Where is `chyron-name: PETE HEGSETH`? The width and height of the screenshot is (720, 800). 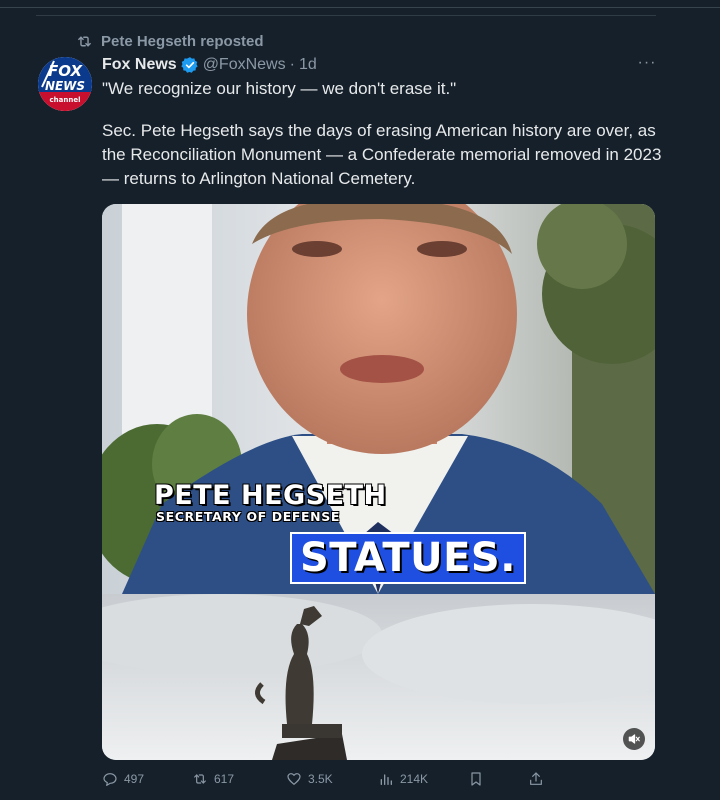
chyron-name: PETE HEGSETH is located at coordinates (270, 495).